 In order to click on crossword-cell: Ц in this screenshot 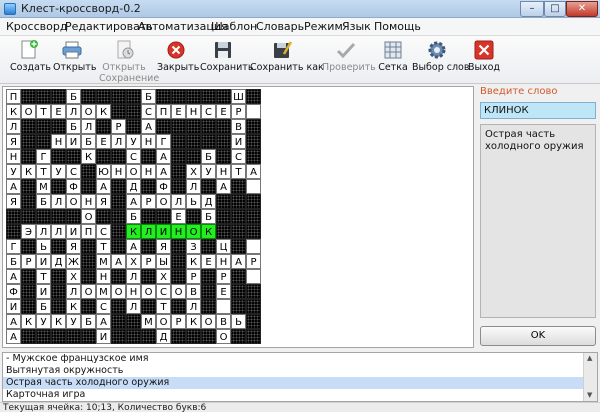, I will do `click(223, 246)`.